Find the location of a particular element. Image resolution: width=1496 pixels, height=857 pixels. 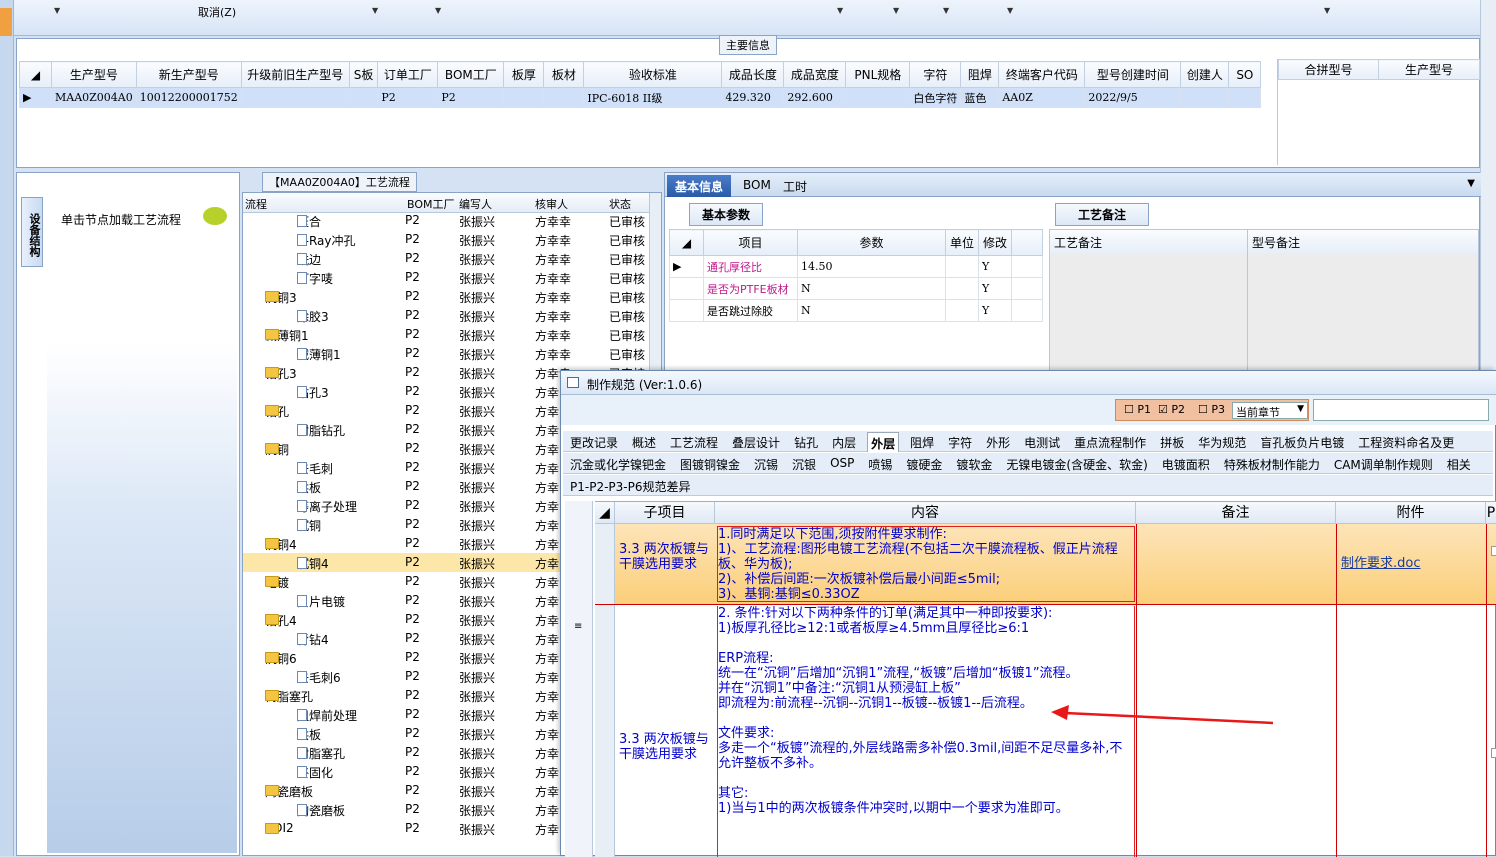

model-notes-textarea is located at coordinates (1363, 313).